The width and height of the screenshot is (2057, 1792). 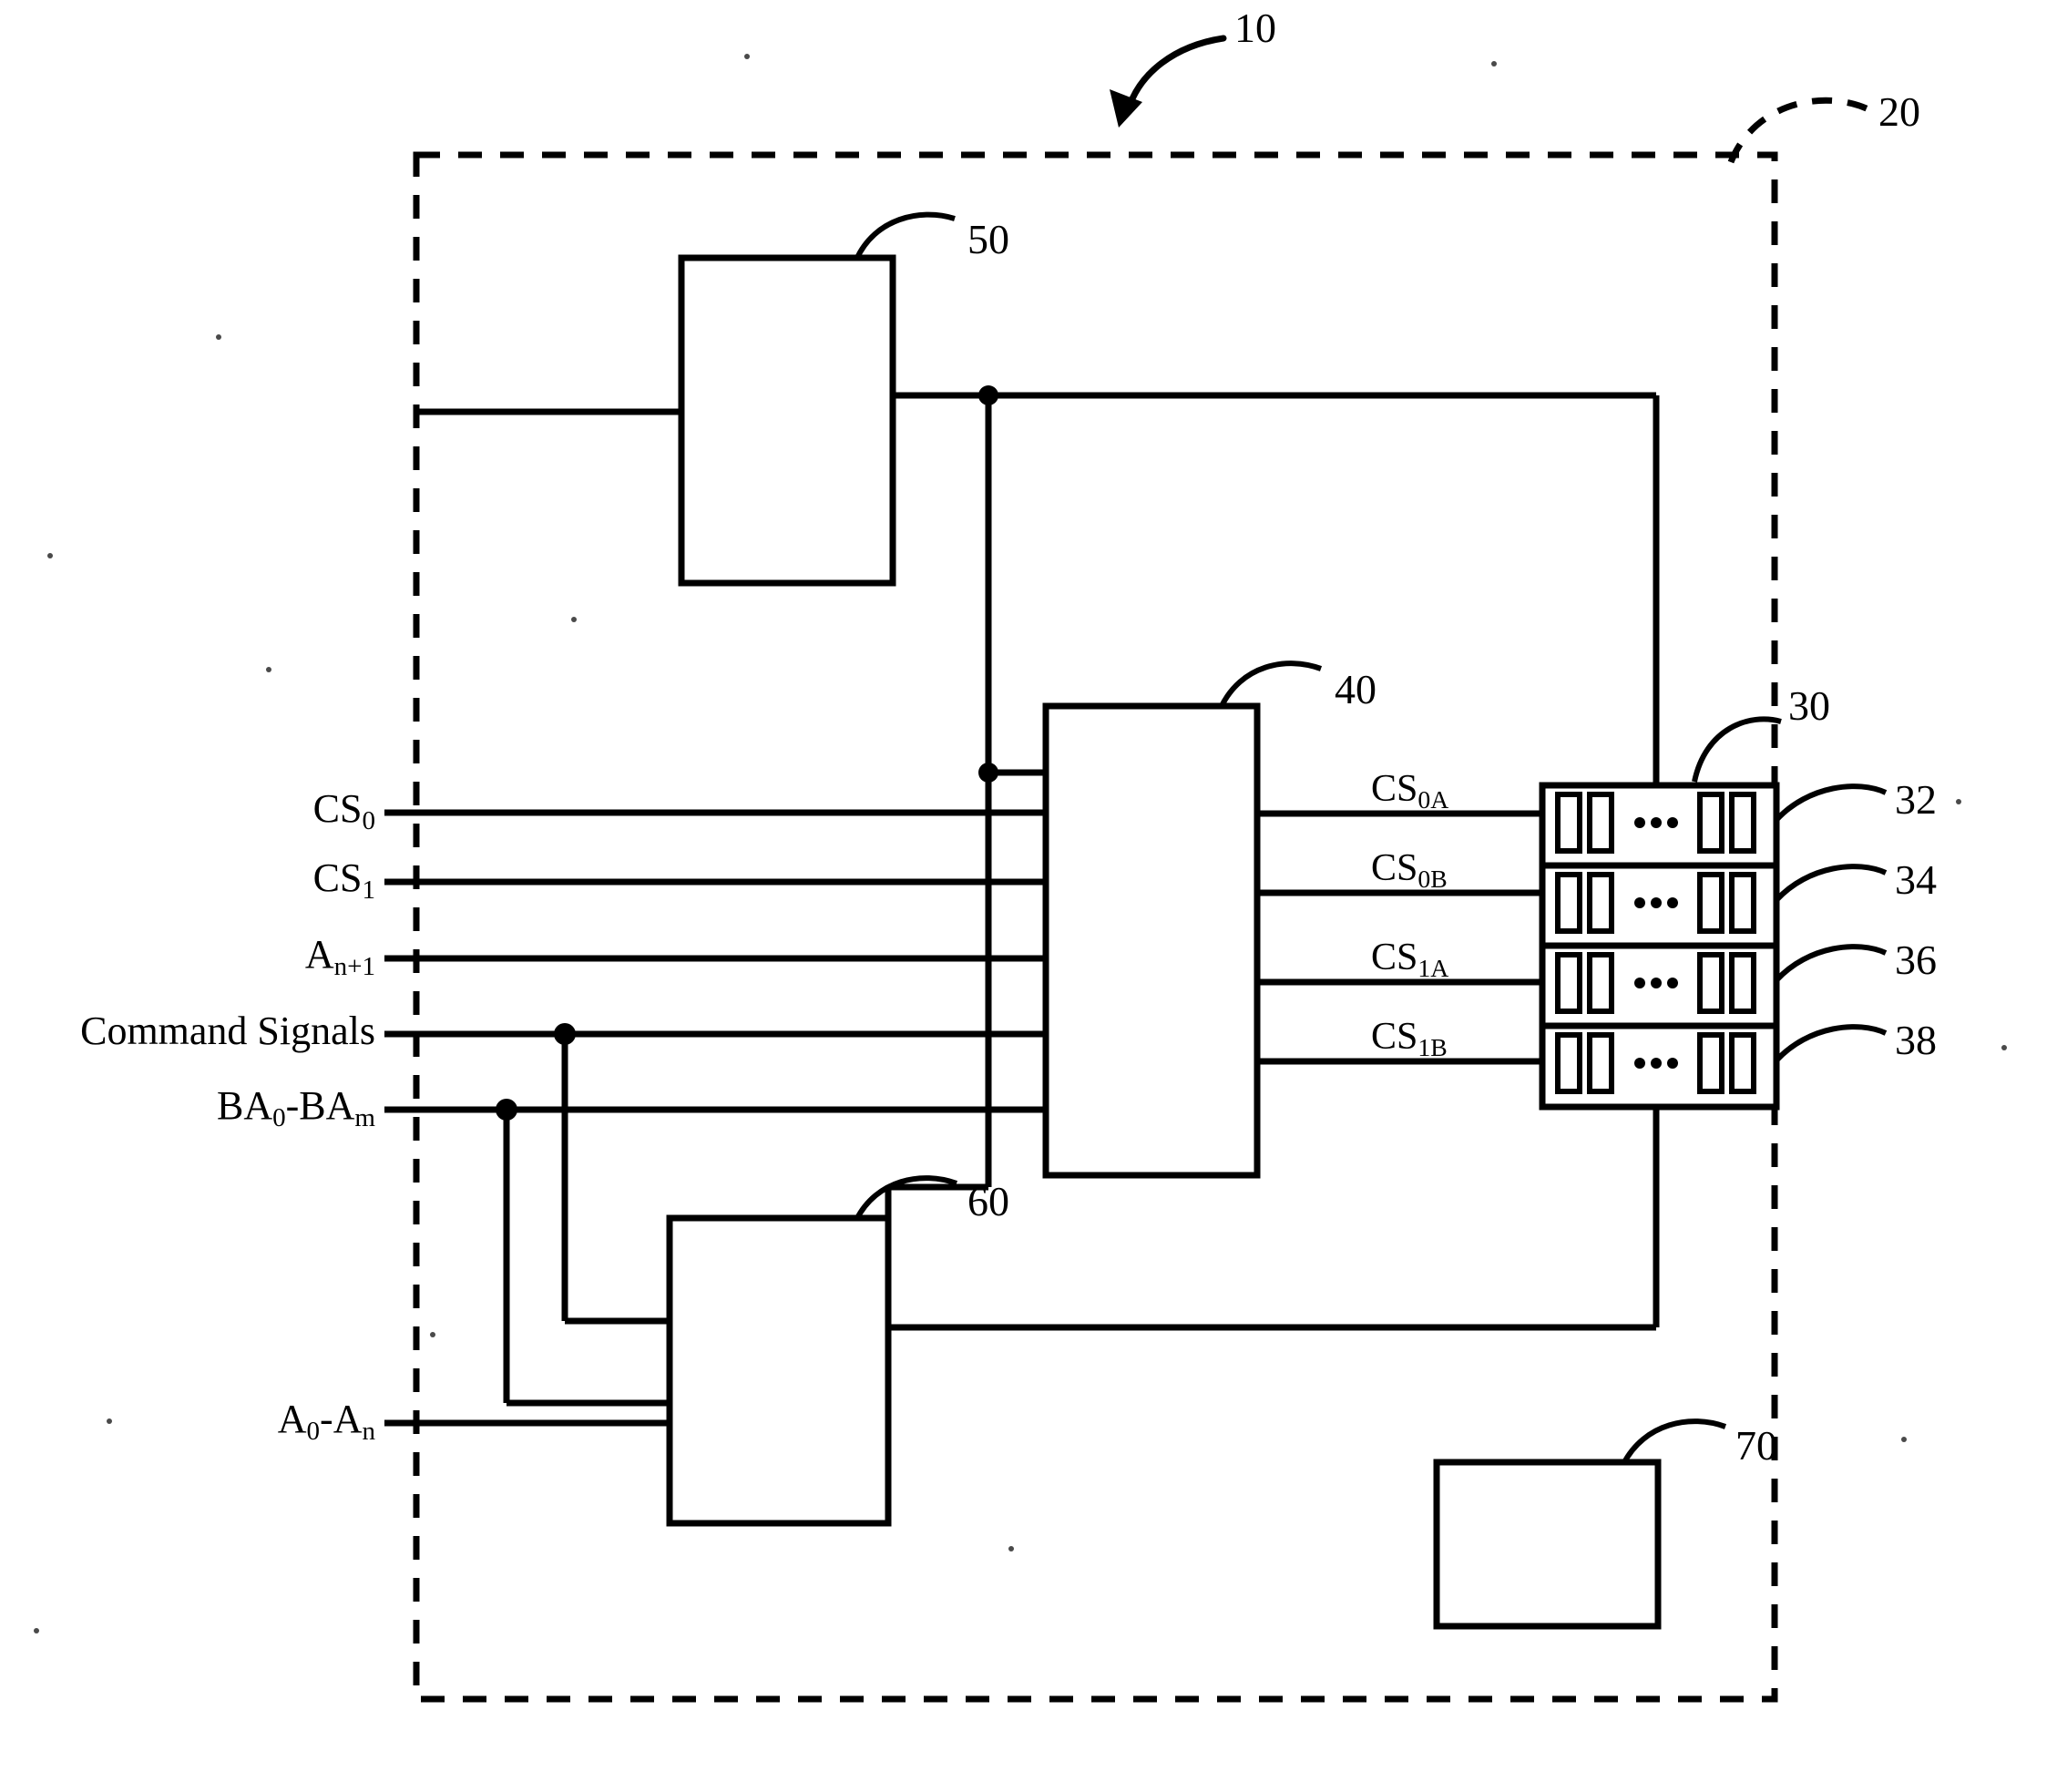 What do you see at coordinates (1355, 689) in the screenshot?
I see `numeral-40: 40` at bounding box center [1355, 689].